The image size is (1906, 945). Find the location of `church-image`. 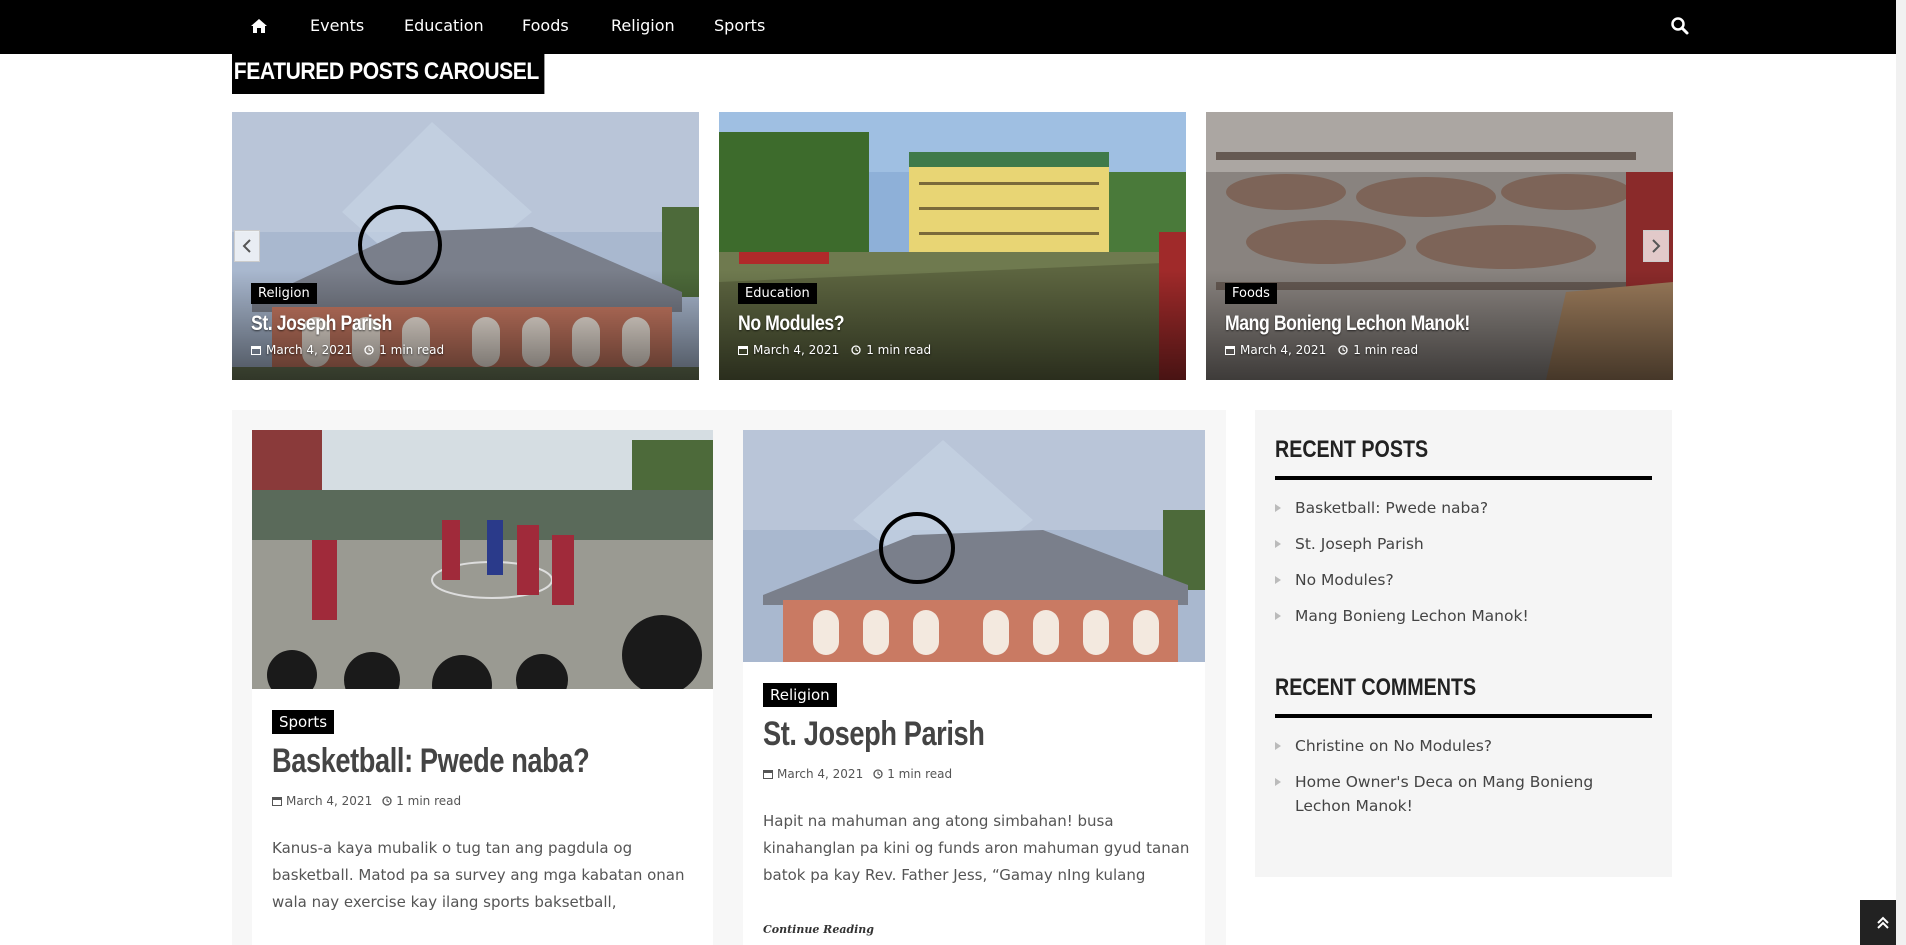

church-image is located at coordinates (974, 546).